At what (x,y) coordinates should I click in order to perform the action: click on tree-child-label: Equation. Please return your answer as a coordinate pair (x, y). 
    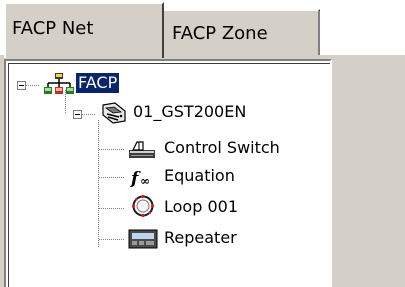
    Looking at the image, I should click on (199, 176).